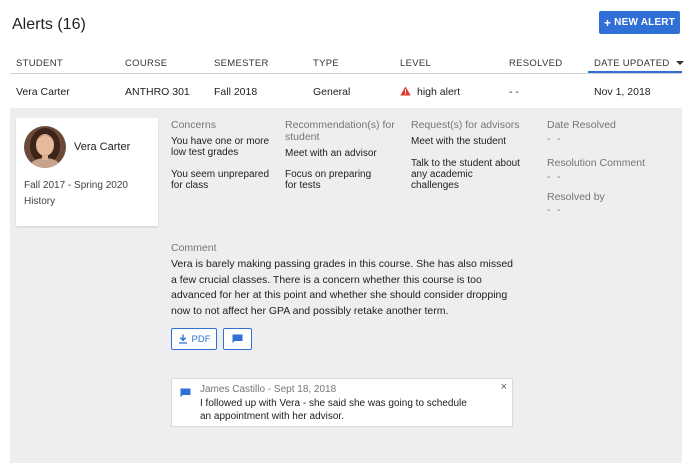 This screenshot has height=465, width=700. Describe the element at coordinates (236, 92) in the screenshot. I see `cell-semester: Fall 2018` at that location.